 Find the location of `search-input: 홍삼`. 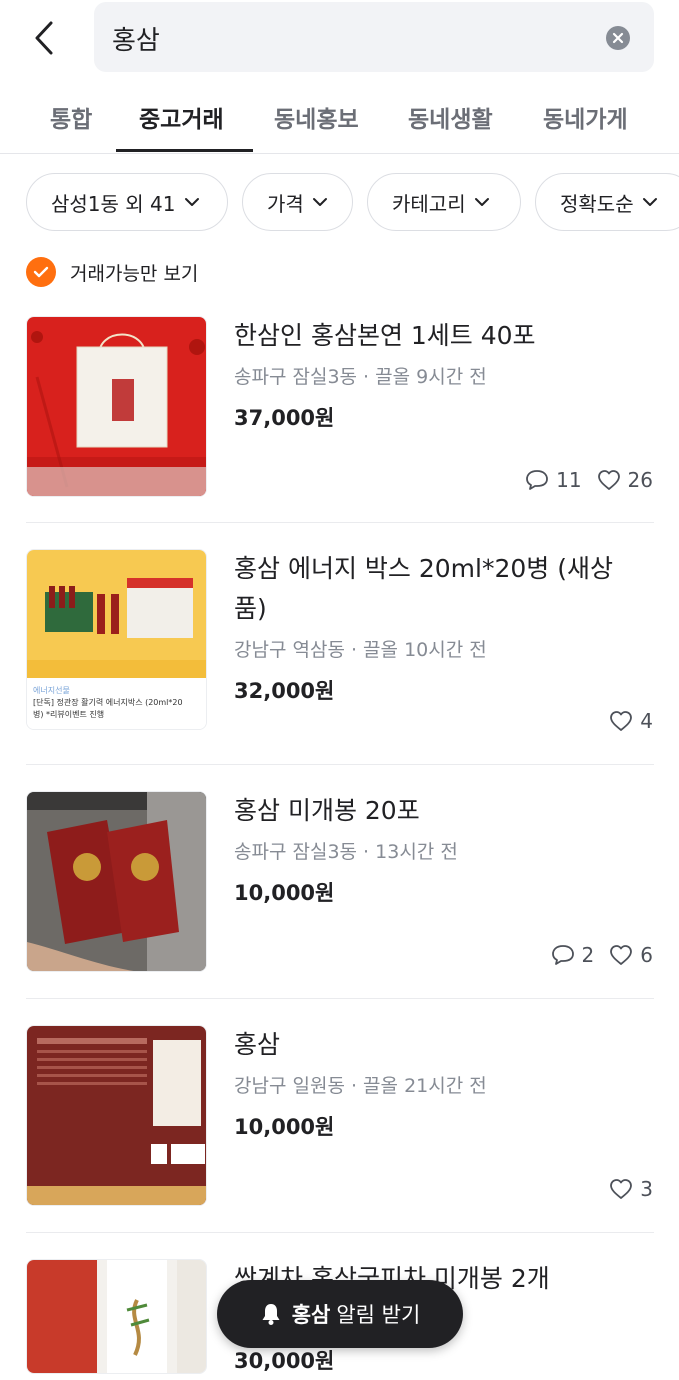

search-input: 홍삼 is located at coordinates (136, 38).